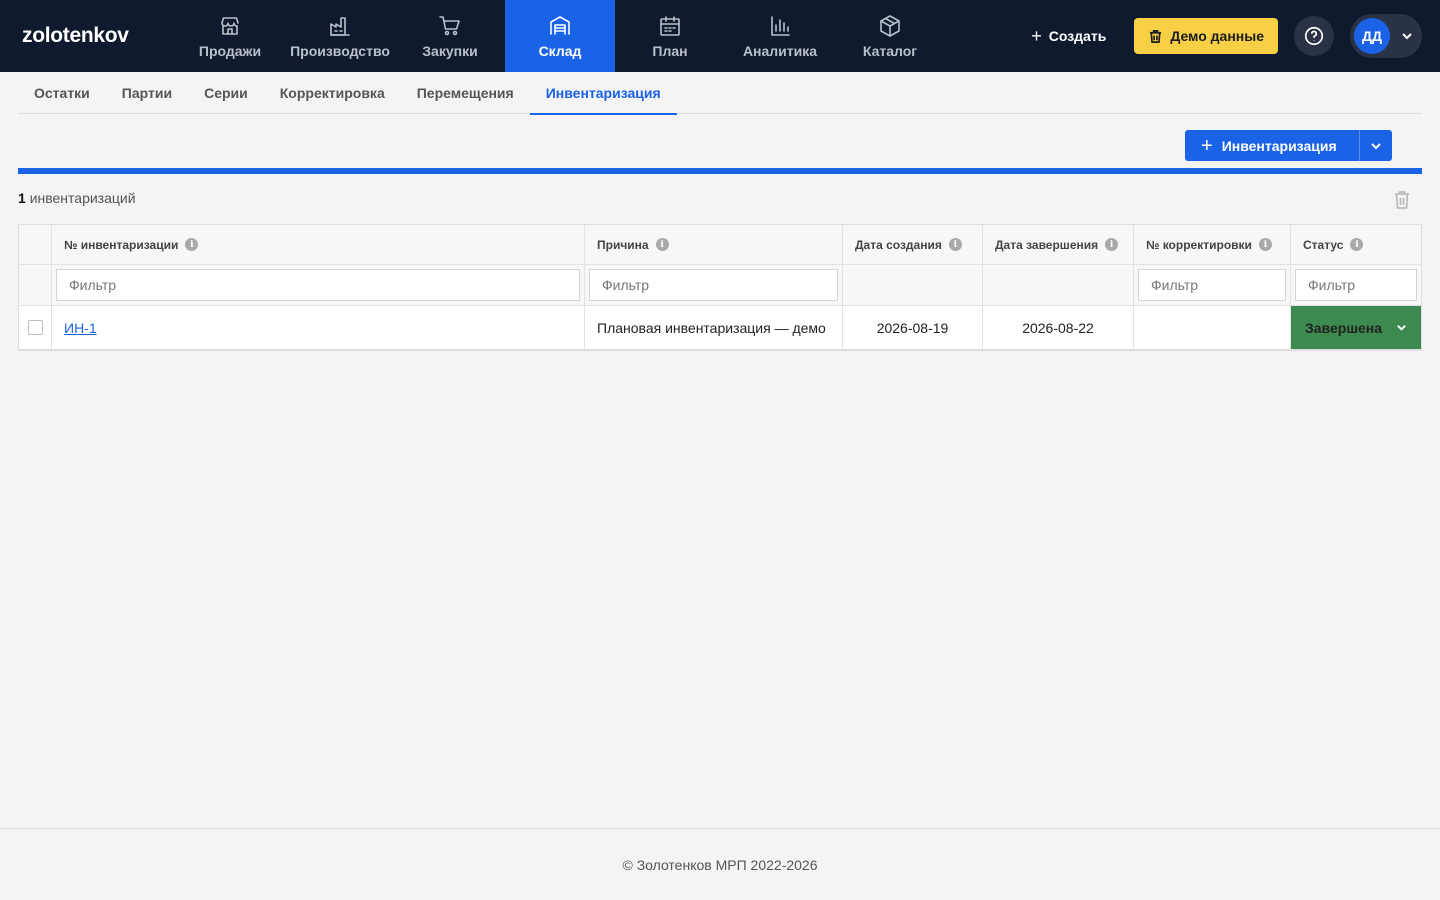  I want to click on number-cell: ИН-1, so click(318, 327).